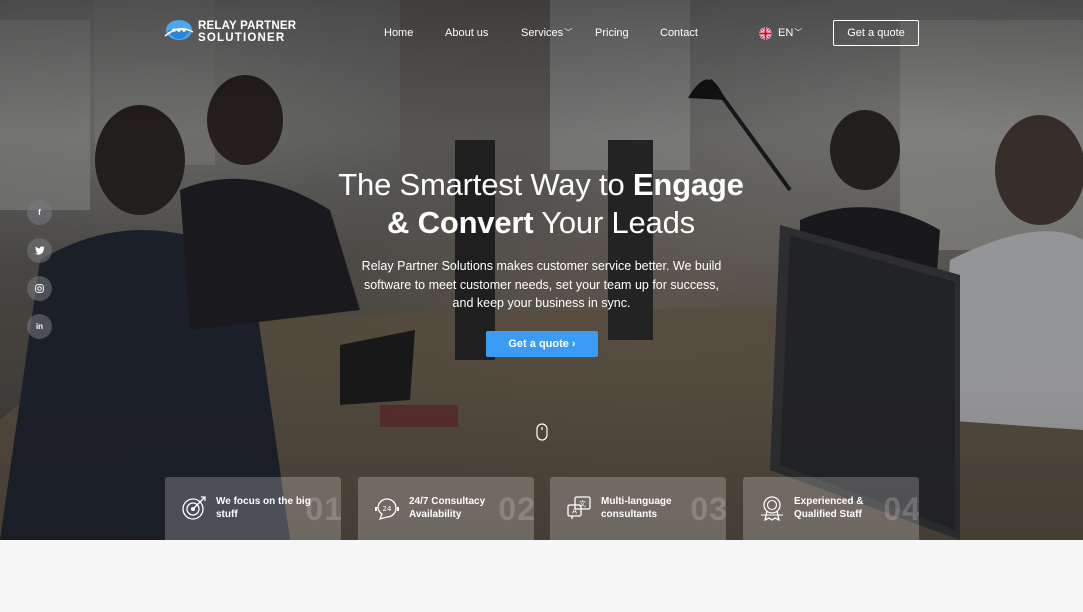  I want to click on nav-pricing: Pricing, so click(612, 33).